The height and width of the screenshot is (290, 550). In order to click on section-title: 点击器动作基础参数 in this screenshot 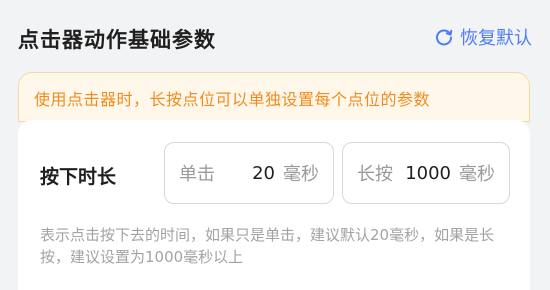, I will do `click(117, 40)`.